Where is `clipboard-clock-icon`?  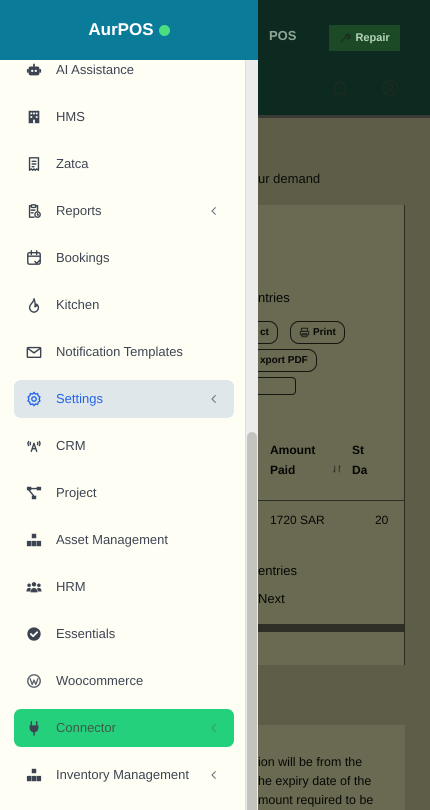 clipboard-clock-icon is located at coordinates (34, 210).